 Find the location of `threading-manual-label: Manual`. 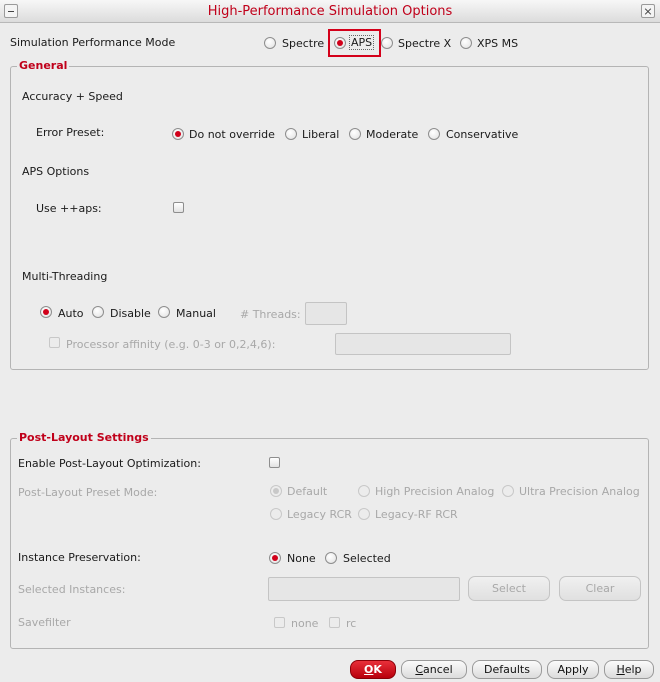

threading-manual-label: Manual is located at coordinates (196, 313).